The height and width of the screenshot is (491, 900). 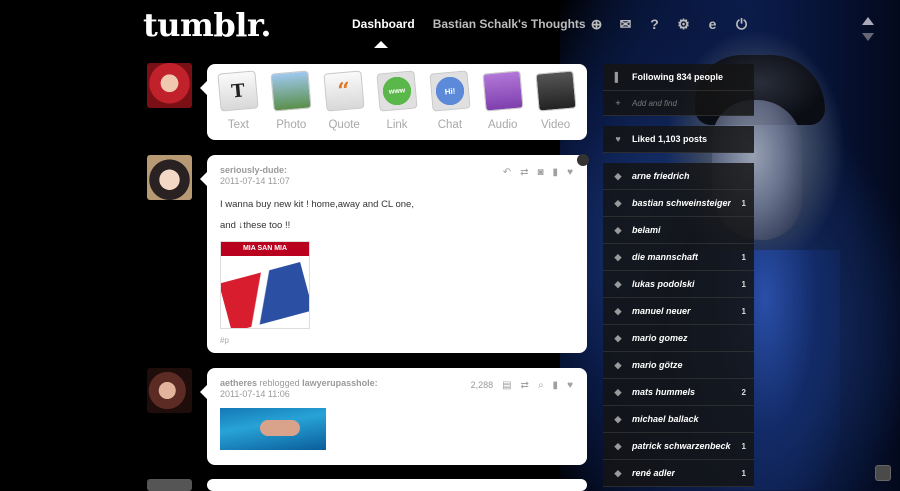 What do you see at coordinates (741, 24) in the screenshot?
I see `power-icon: ⏻` at bounding box center [741, 24].